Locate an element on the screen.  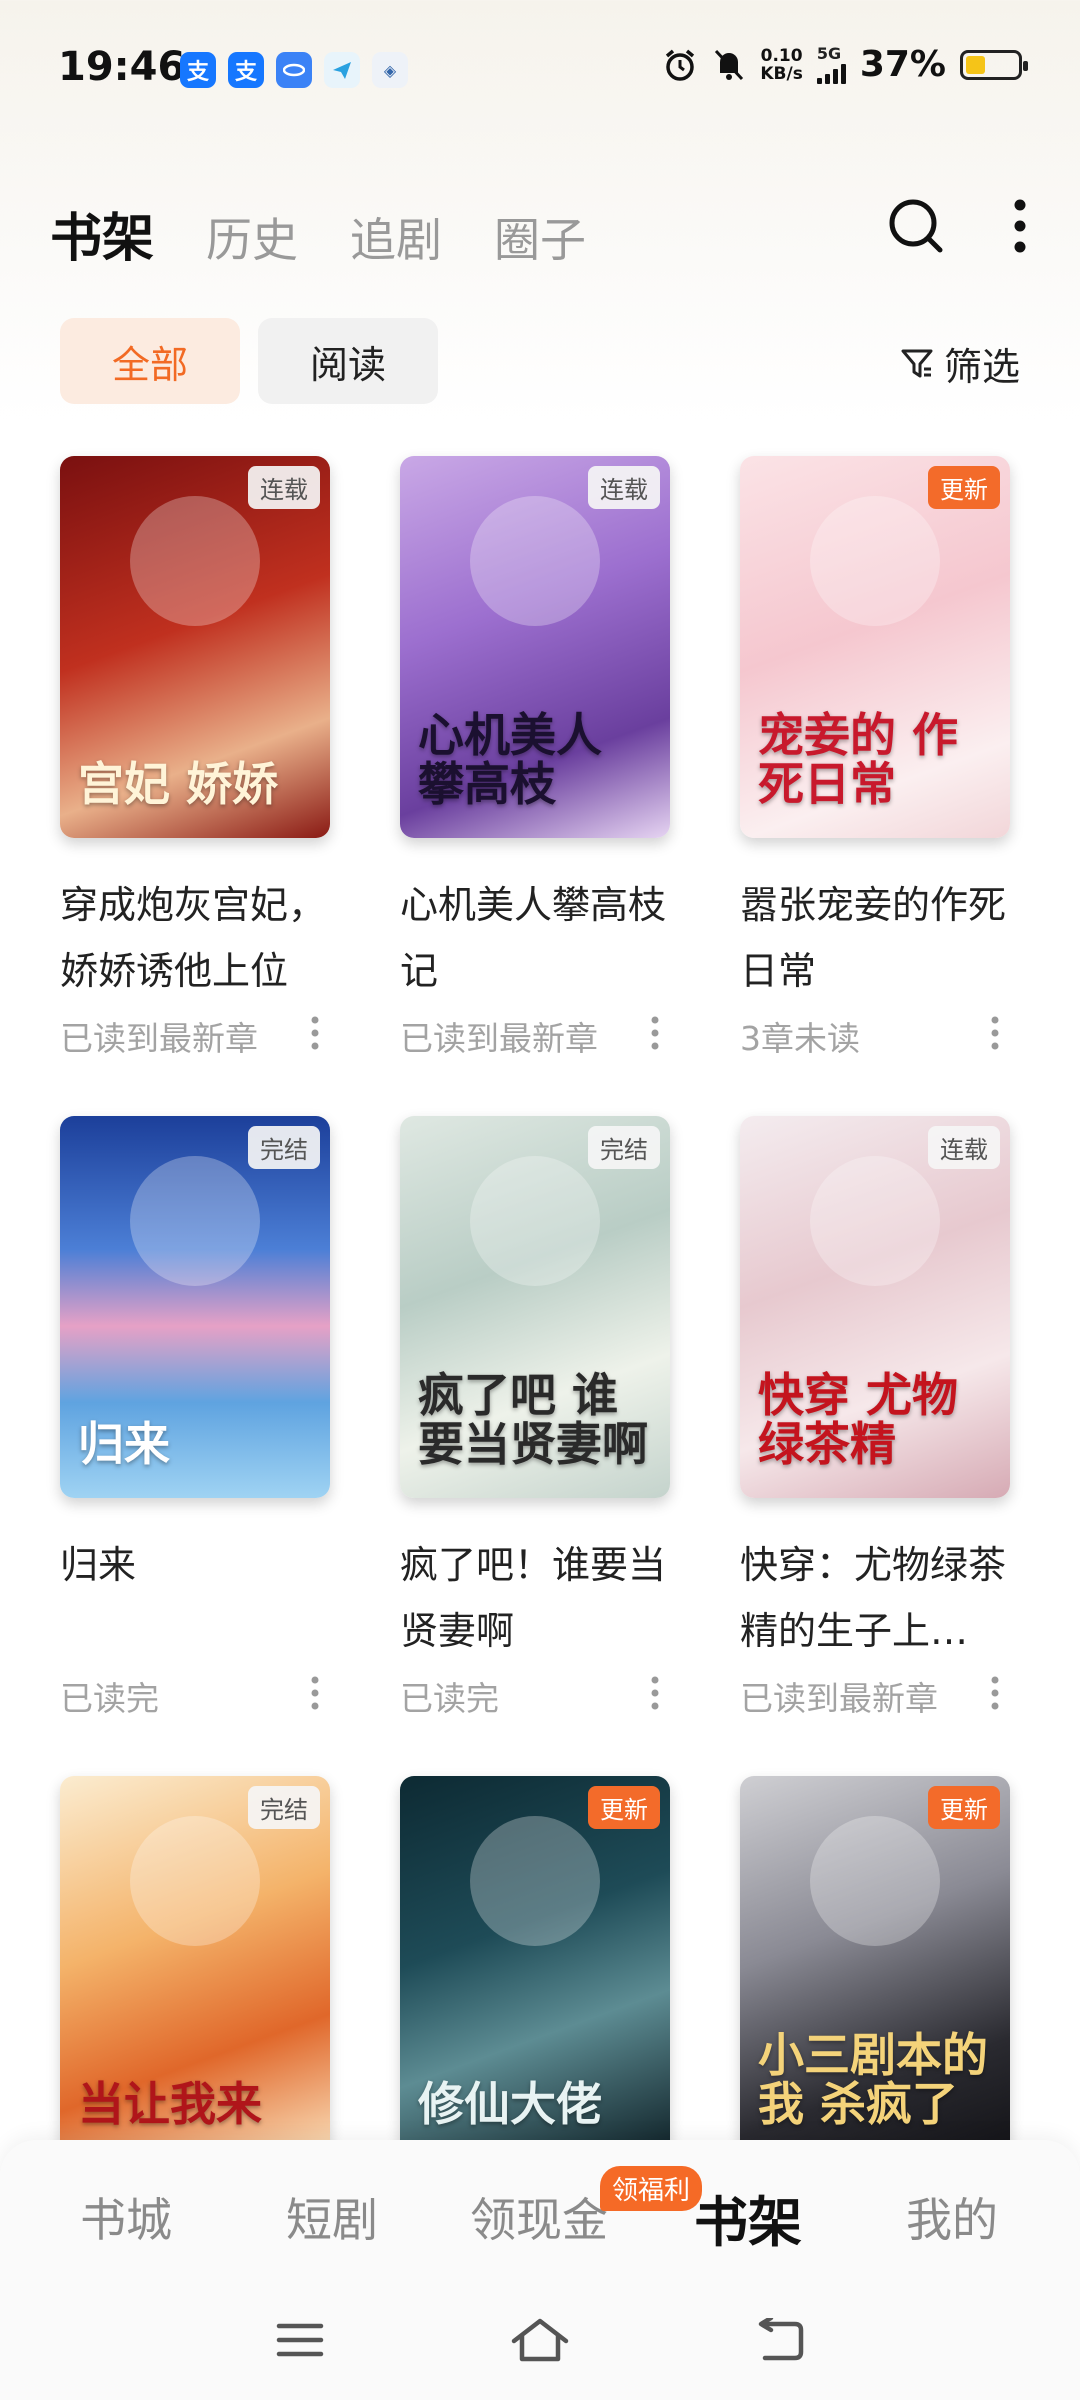
book-cover: 小三剧本的我 杀疯了 更新 is located at coordinates (875, 1967).